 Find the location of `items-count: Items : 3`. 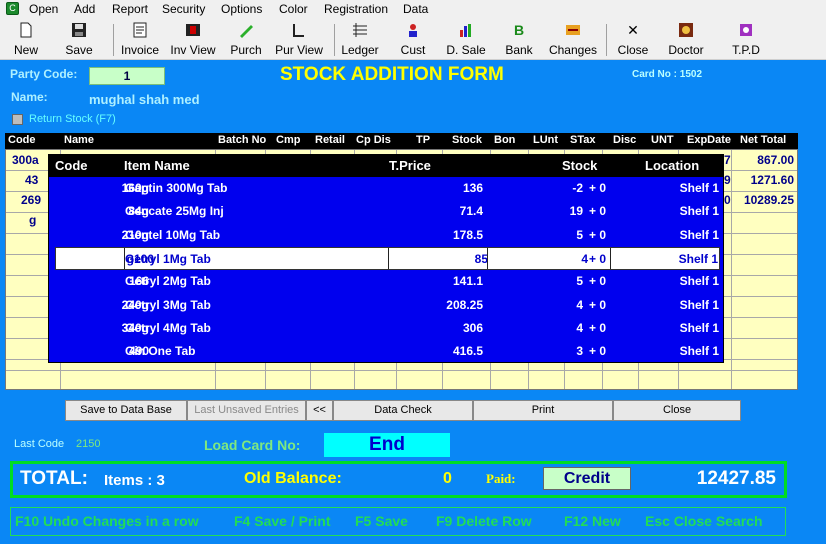

items-count: Items : 3 is located at coordinates (134, 480).